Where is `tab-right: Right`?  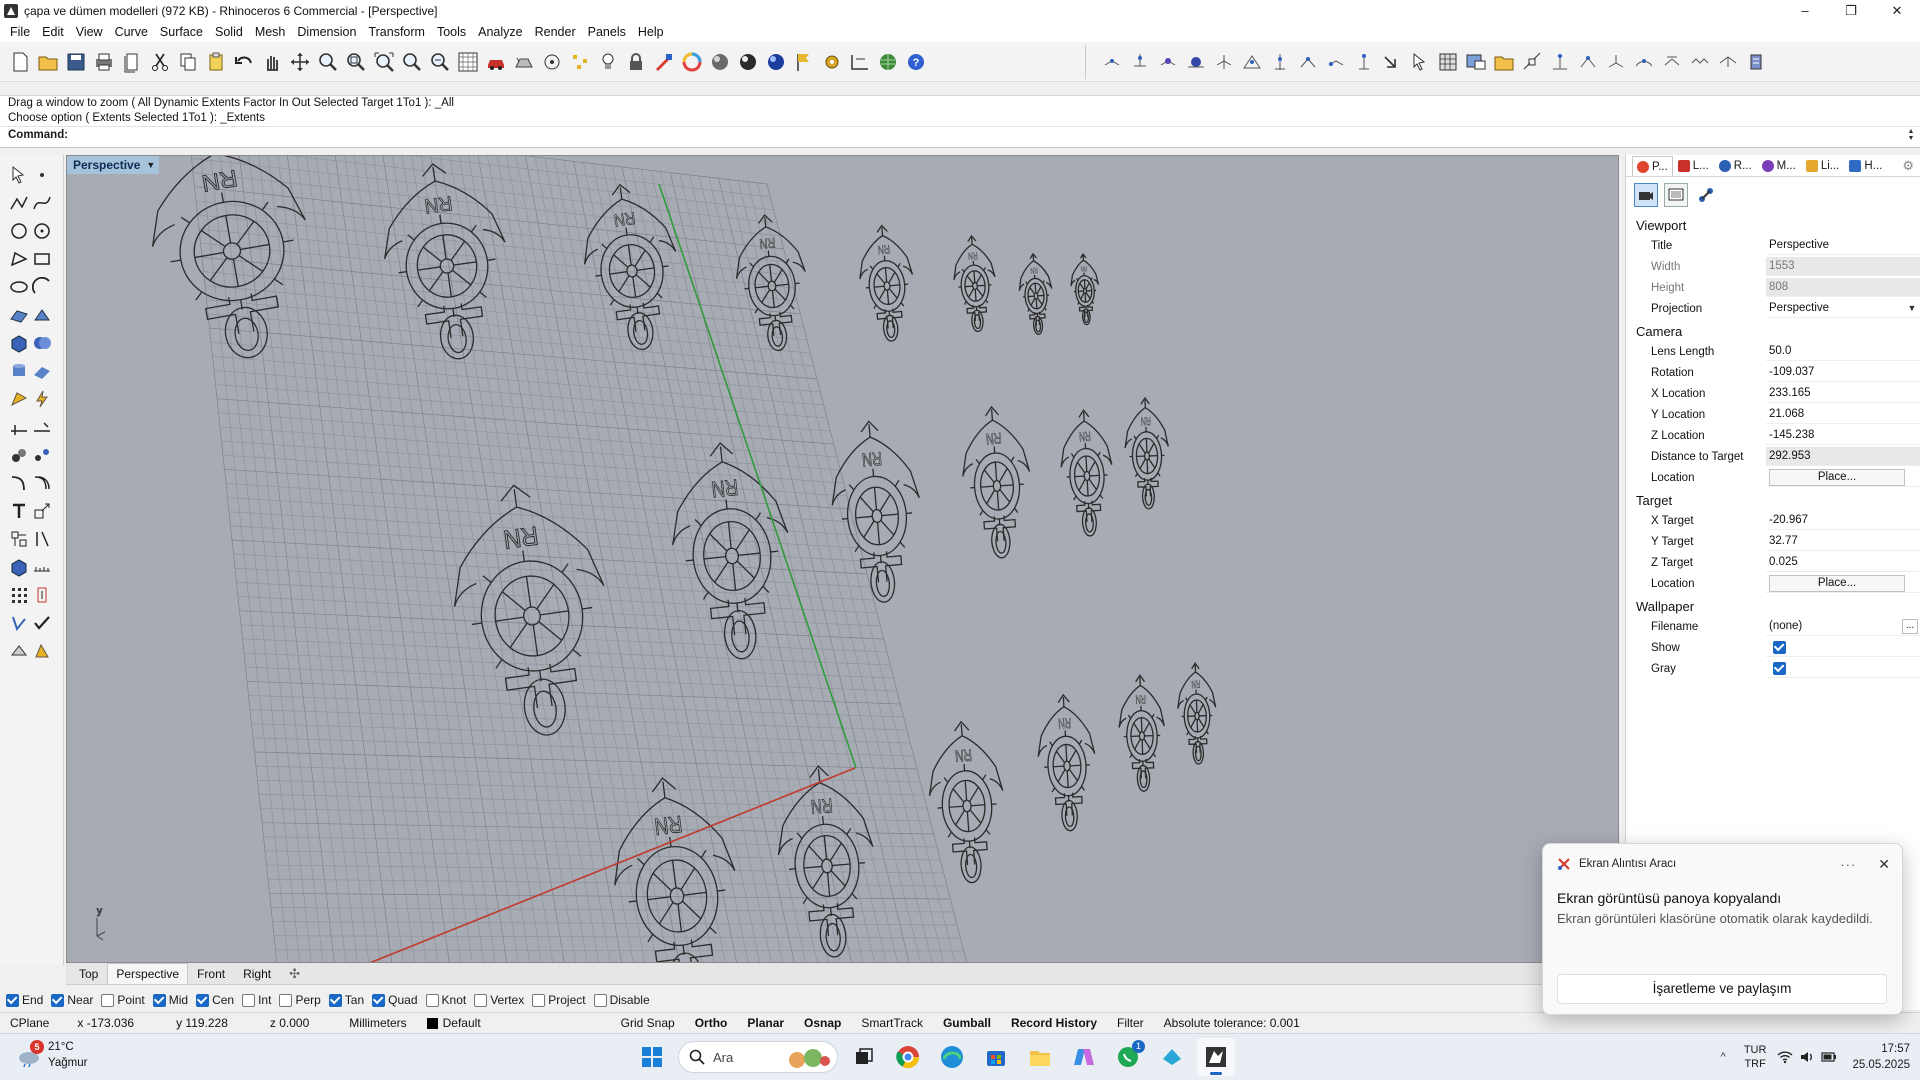
tab-right: Right is located at coordinates (257, 974).